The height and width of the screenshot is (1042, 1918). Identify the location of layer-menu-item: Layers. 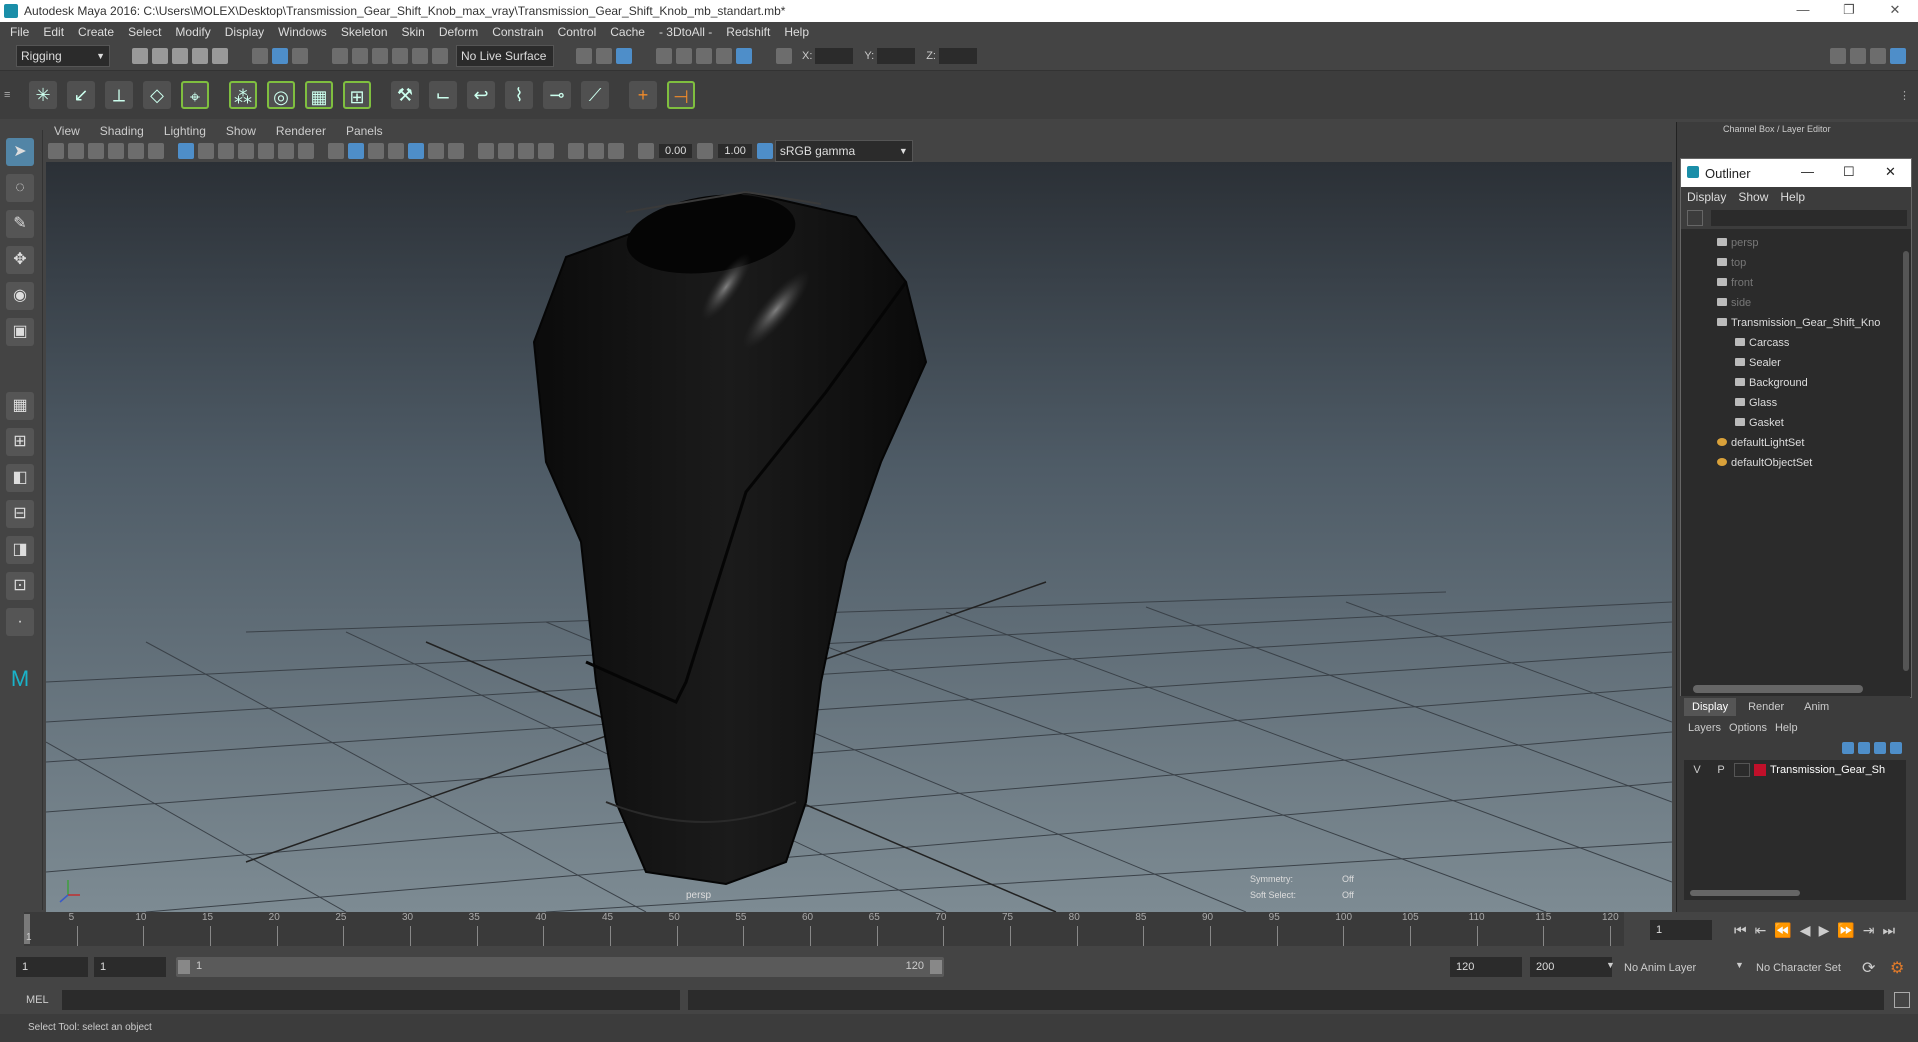
(1704, 728).